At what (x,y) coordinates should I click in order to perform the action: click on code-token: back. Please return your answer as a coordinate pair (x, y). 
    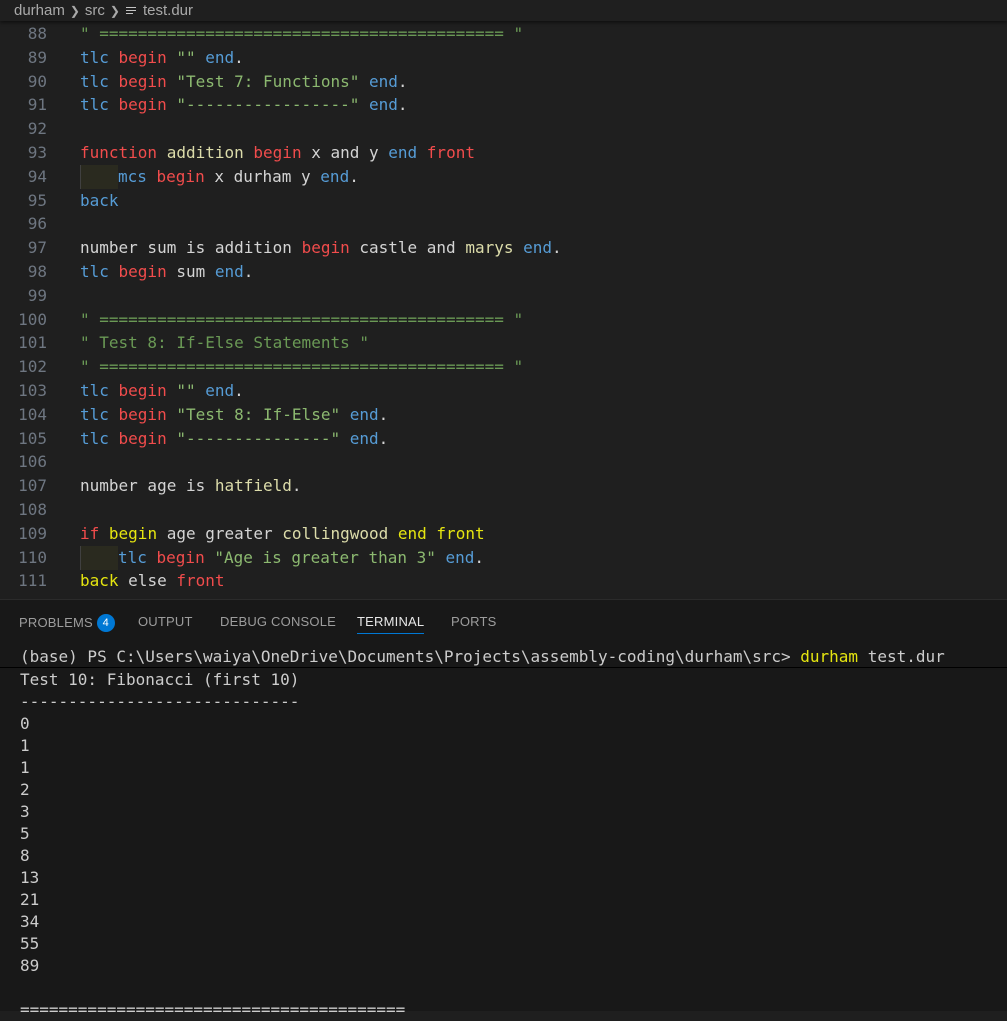
    Looking at the image, I should click on (99, 200).